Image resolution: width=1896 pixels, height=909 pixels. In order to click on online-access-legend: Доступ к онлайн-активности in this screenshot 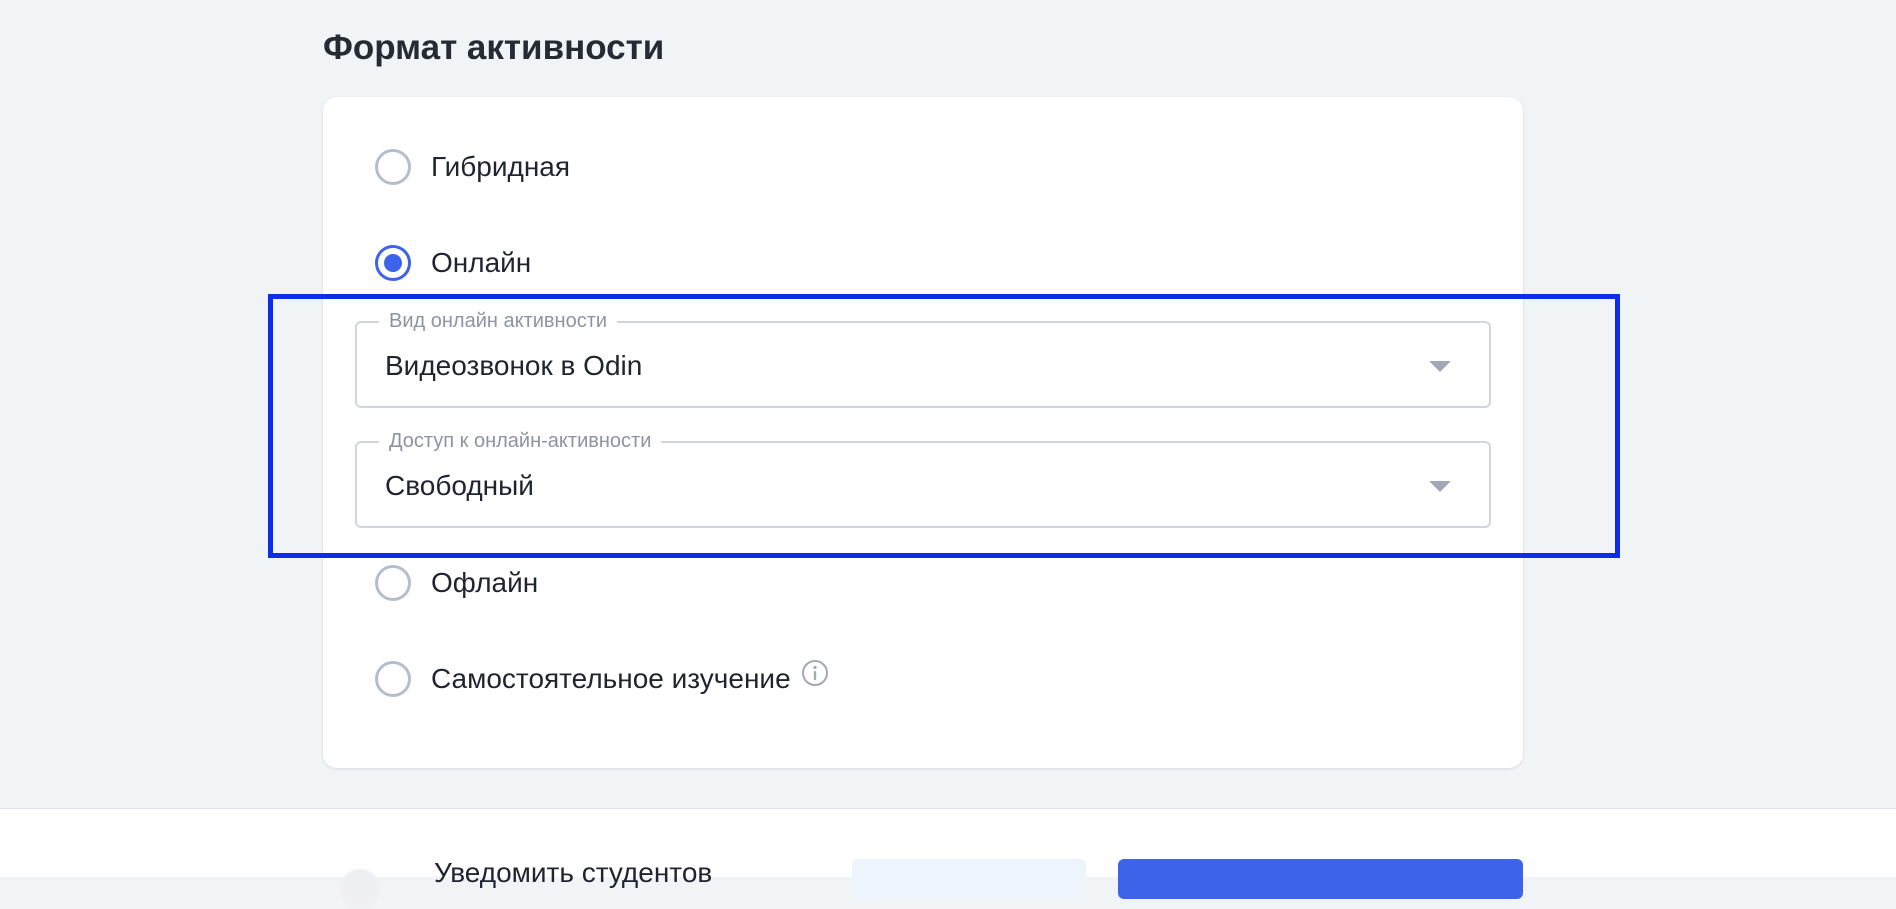, I will do `click(520, 441)`.